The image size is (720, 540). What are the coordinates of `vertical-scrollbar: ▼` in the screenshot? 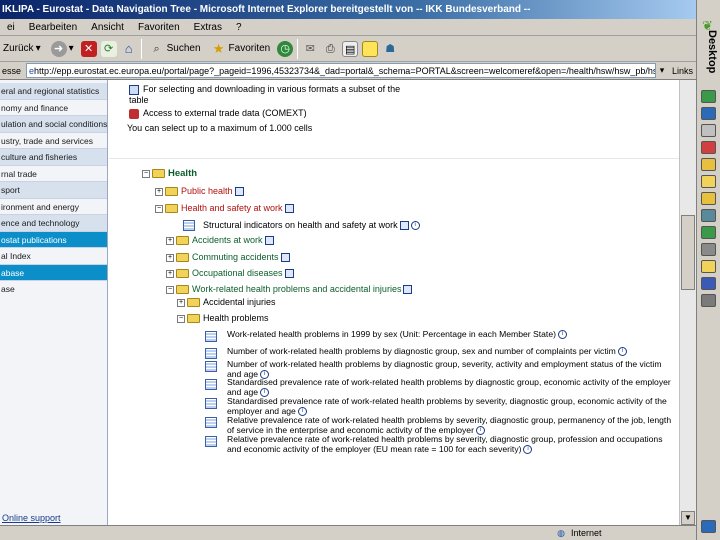 It's located at (687, 302).